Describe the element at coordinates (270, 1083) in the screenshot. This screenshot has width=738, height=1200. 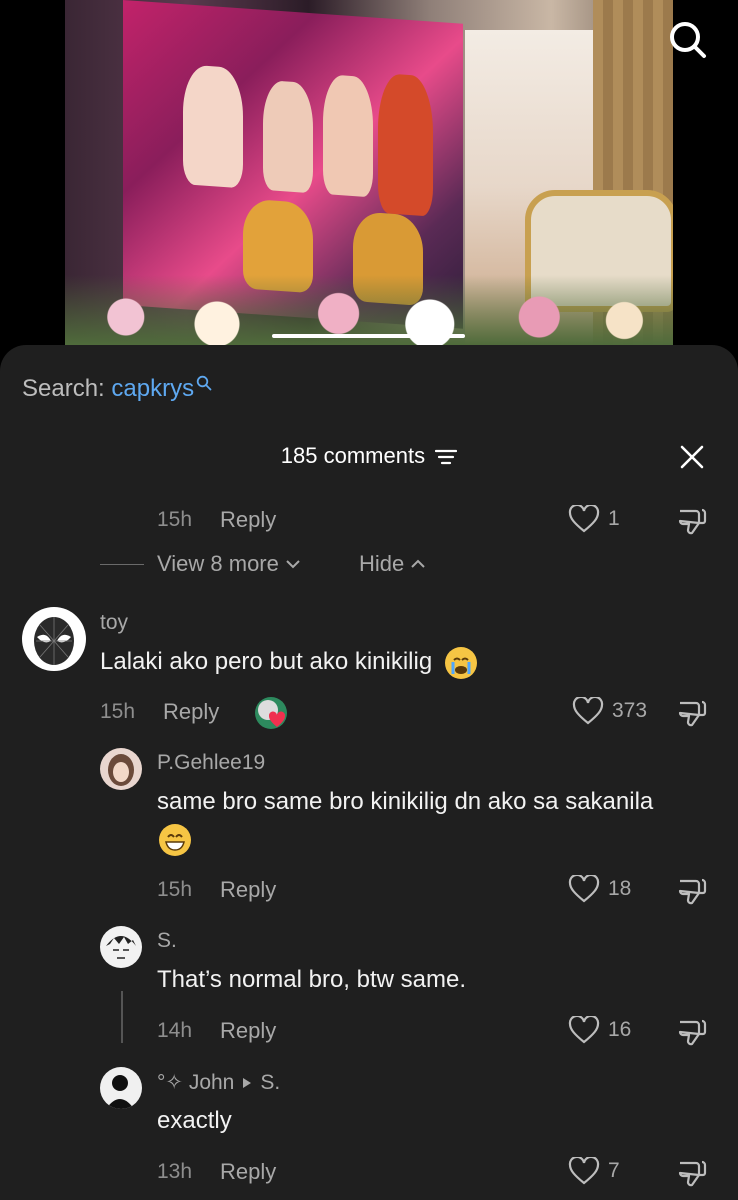
I see `reply-to-user: S.` at that location.